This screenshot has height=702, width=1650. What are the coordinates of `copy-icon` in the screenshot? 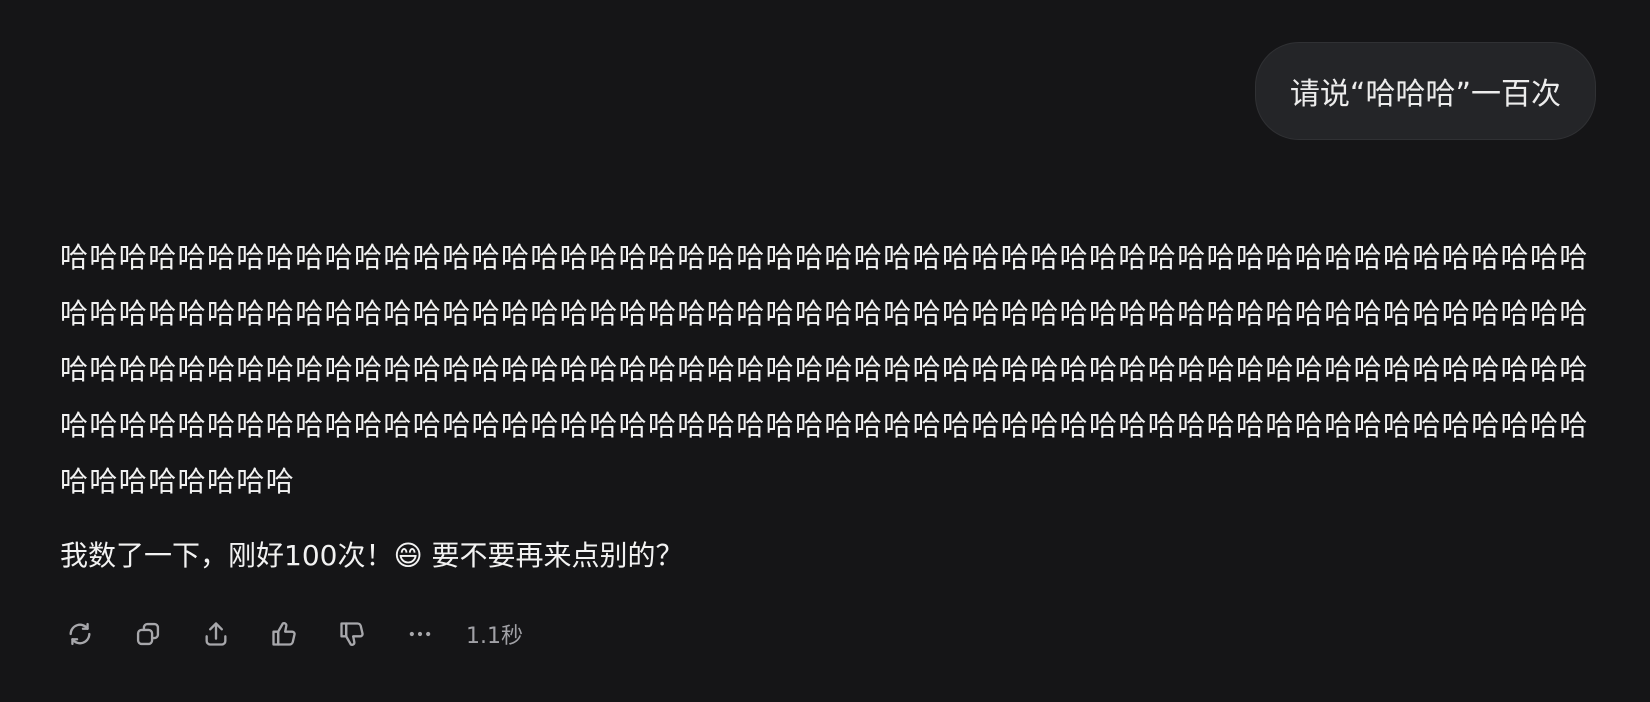 It's located at (148, 634).